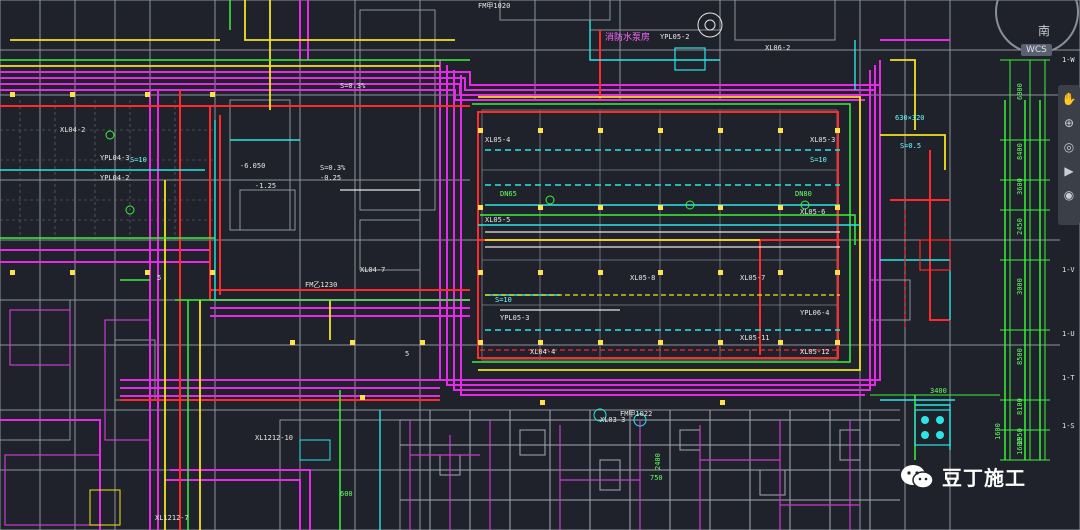 The height and width of the screenshot is (530, 1080). What do you see at coordinates (346, 494) in the screenshot?
I see `label-600: 600` at bounding box center [346, 494].